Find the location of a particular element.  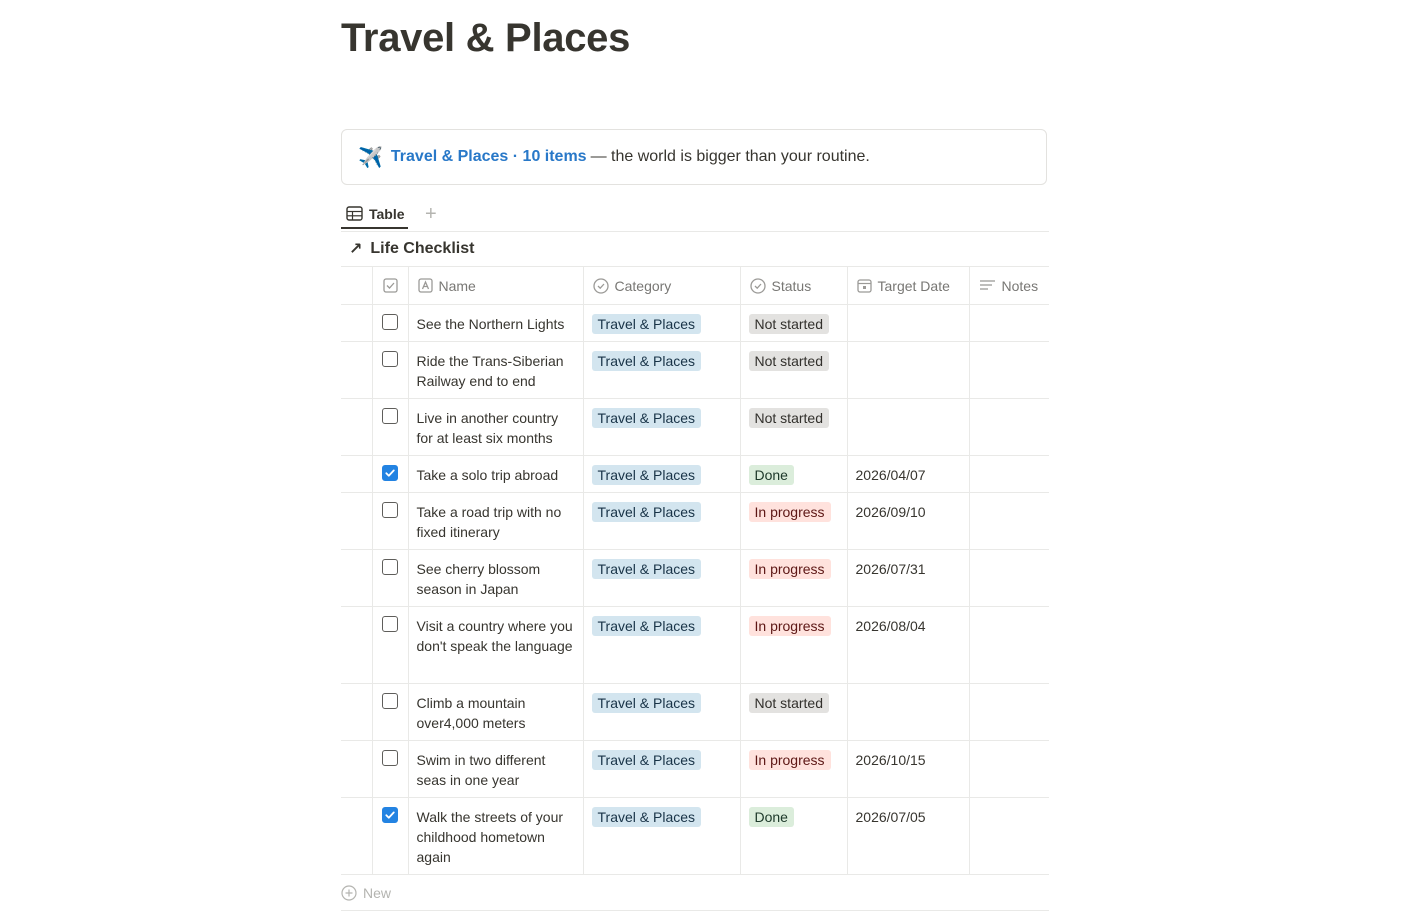

column-header-status: Status is located at coordinates (793, 285).